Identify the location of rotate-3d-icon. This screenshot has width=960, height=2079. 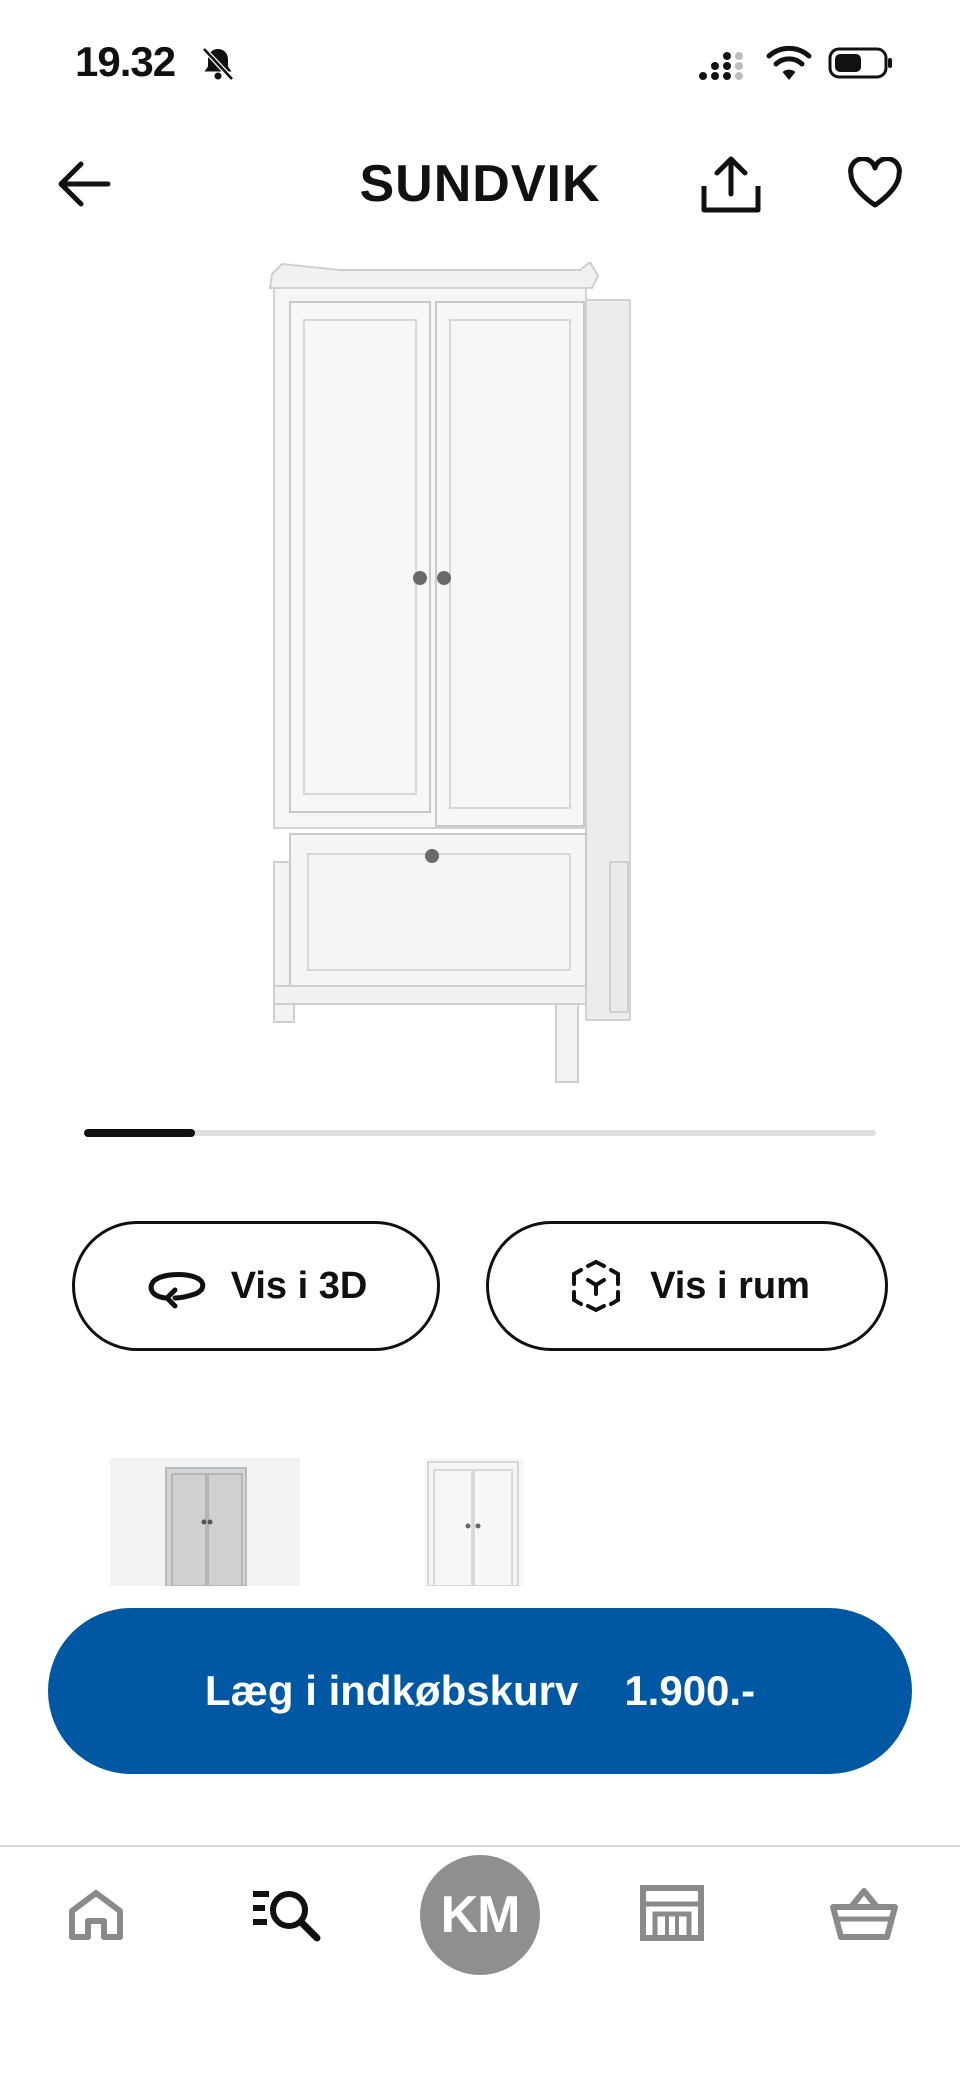
(176, 1290).